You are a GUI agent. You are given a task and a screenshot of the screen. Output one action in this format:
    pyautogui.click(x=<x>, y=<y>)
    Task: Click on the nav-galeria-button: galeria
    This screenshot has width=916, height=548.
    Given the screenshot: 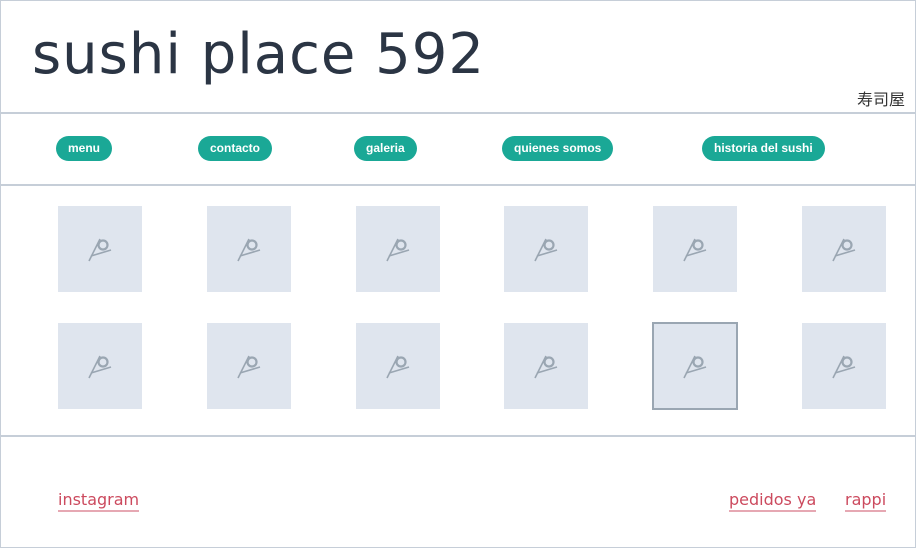 What is the action you would take?
    pyautogui.click(x=385, y=148)
    